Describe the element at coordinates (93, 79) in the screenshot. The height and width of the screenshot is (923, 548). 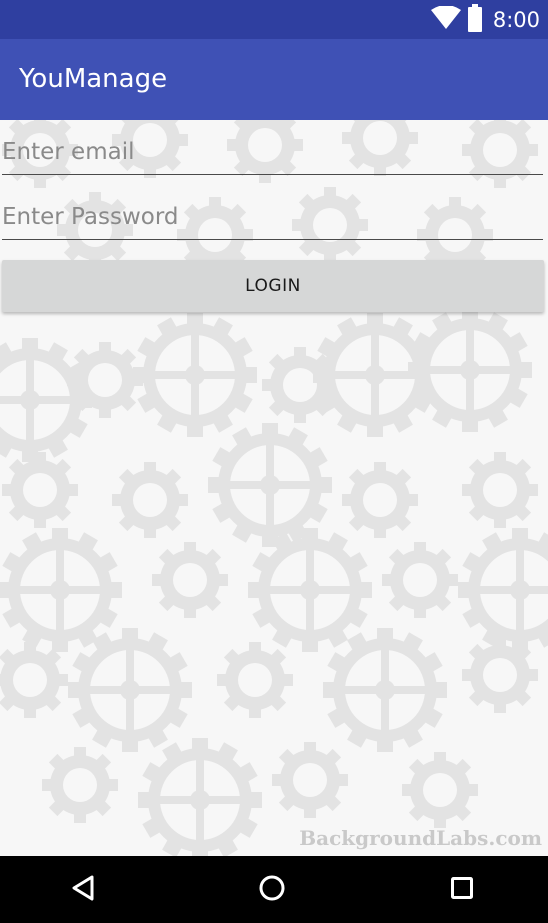
I see `app-title: YouManage` at that location.